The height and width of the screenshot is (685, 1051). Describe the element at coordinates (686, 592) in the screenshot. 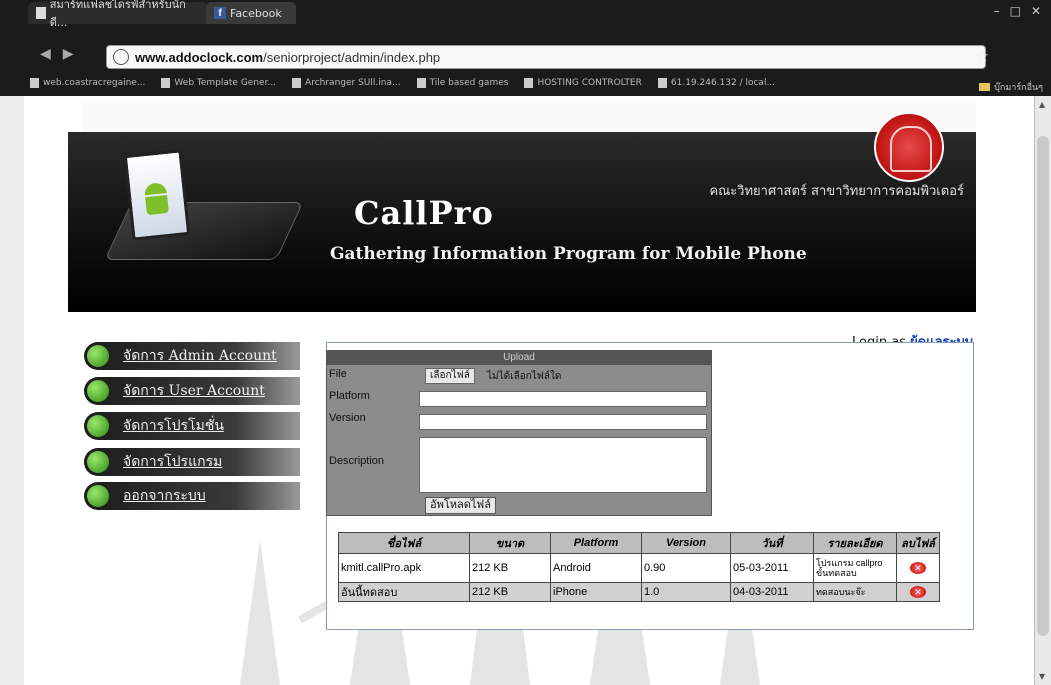

I see `cell-version: 1.0` at that location.